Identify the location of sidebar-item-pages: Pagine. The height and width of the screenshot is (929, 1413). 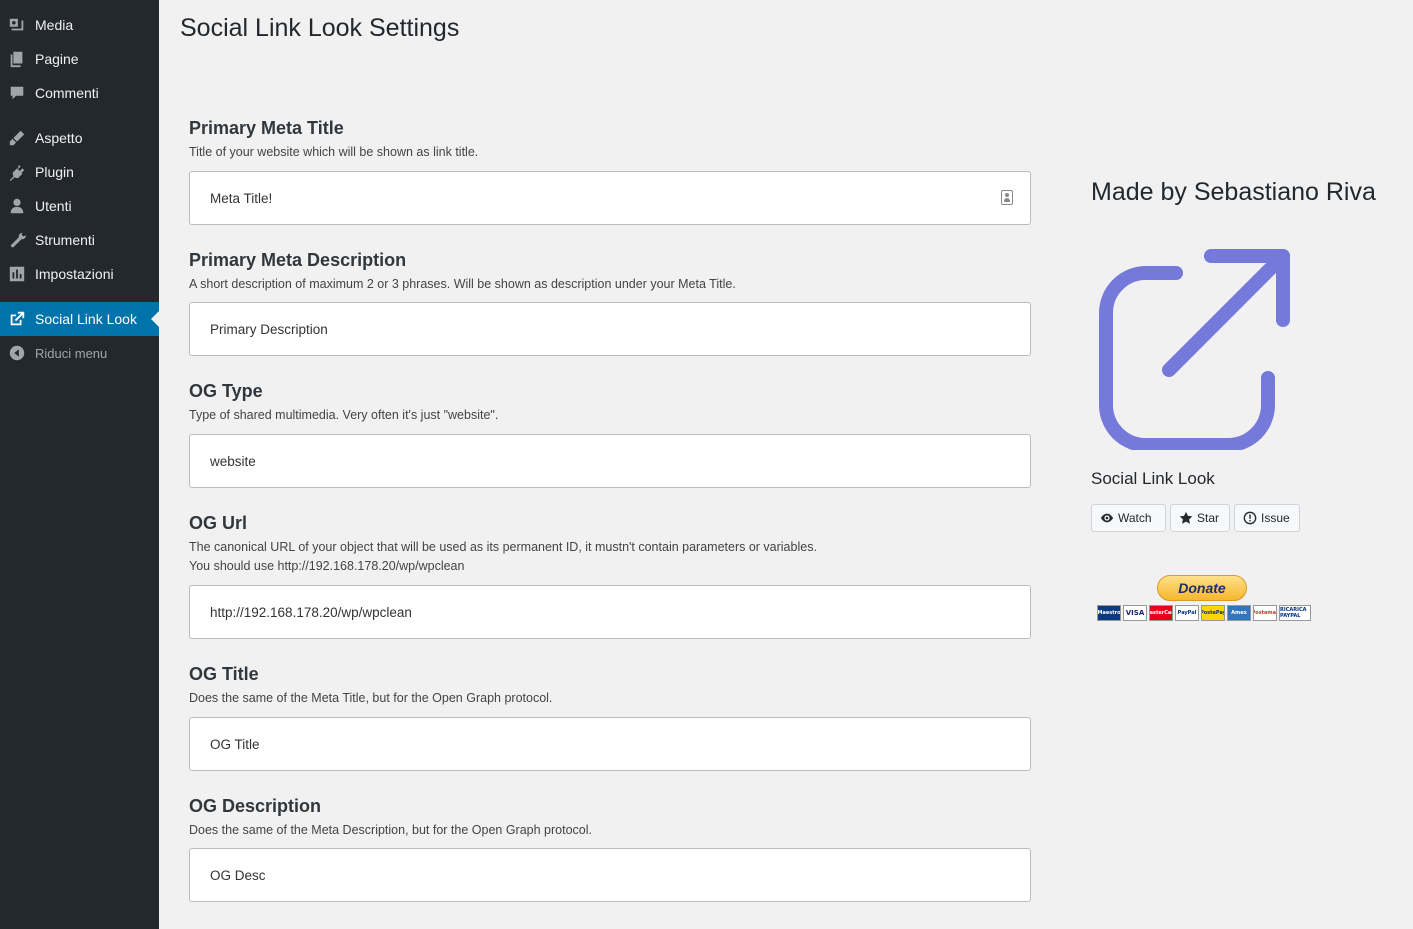
(79, 59).